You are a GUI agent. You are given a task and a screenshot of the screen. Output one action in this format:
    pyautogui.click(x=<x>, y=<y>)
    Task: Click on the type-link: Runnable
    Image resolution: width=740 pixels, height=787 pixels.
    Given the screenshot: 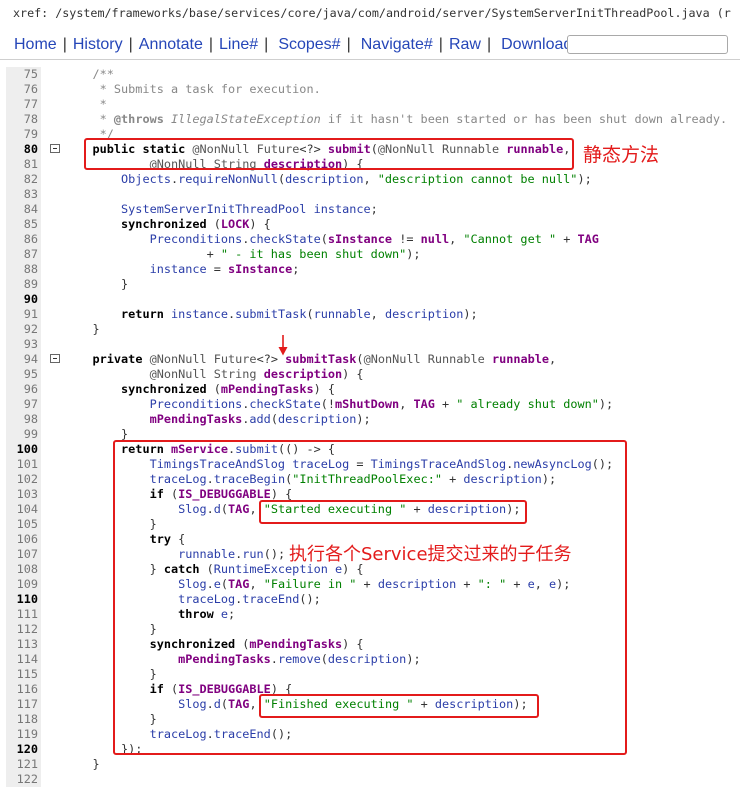 What is the action you would take?
    pyautogui.click(x=456, y=359)
    